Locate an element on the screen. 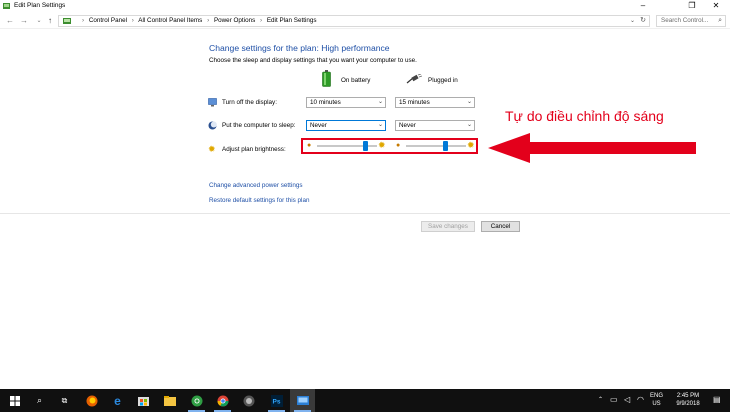 Image resolution: width=730 pixels, height=412 pixels. sun-icon: ✹ is located at coordinates (212, 149).